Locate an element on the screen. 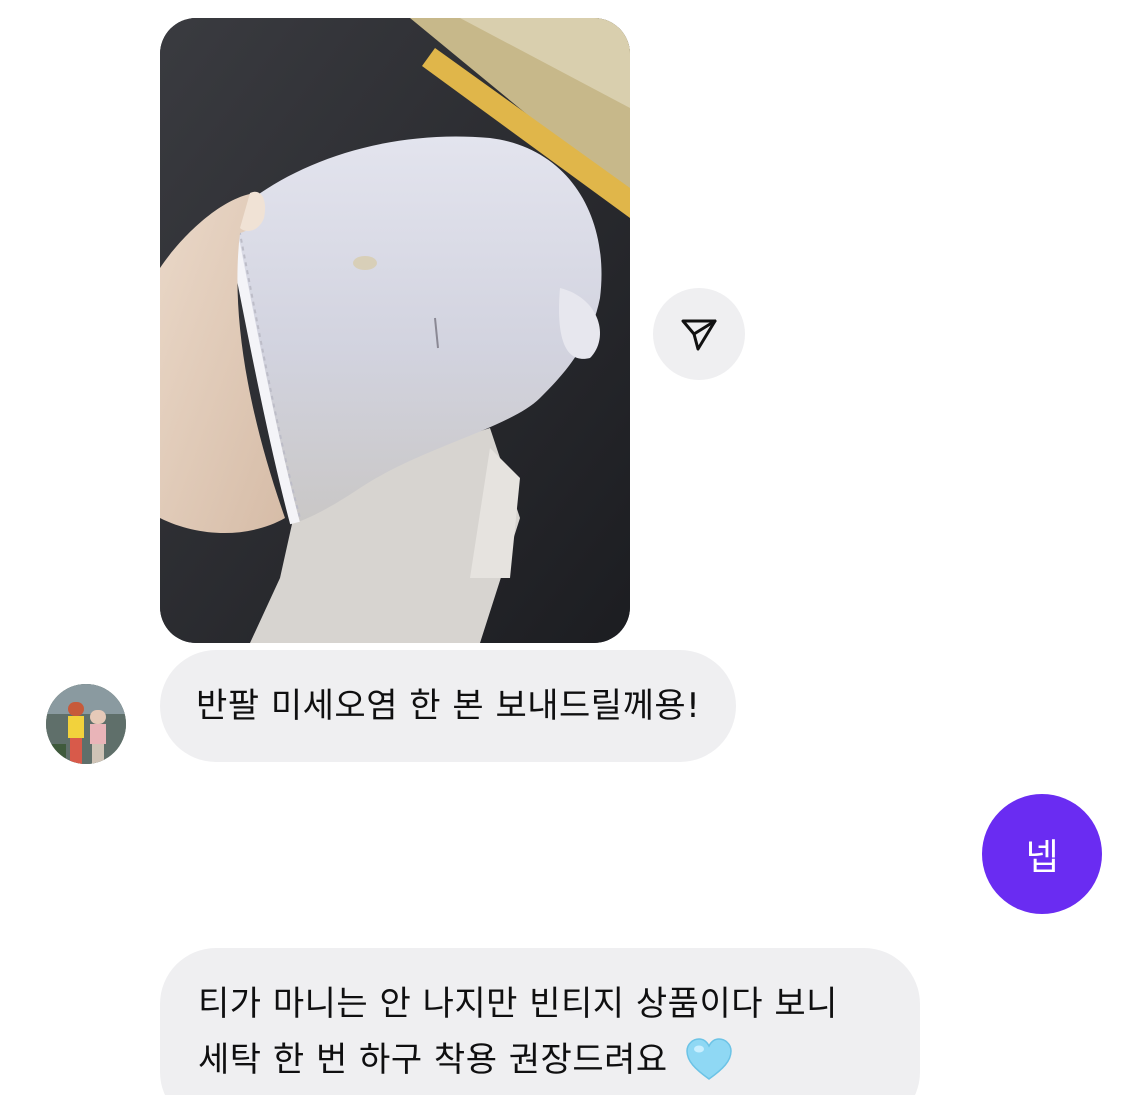 Image resolution: width=1125 pixels, height=1095 pixels. message-text: 반팔 미세오염 한 본 보내드릴께용! is located at coordinates (448, 706).